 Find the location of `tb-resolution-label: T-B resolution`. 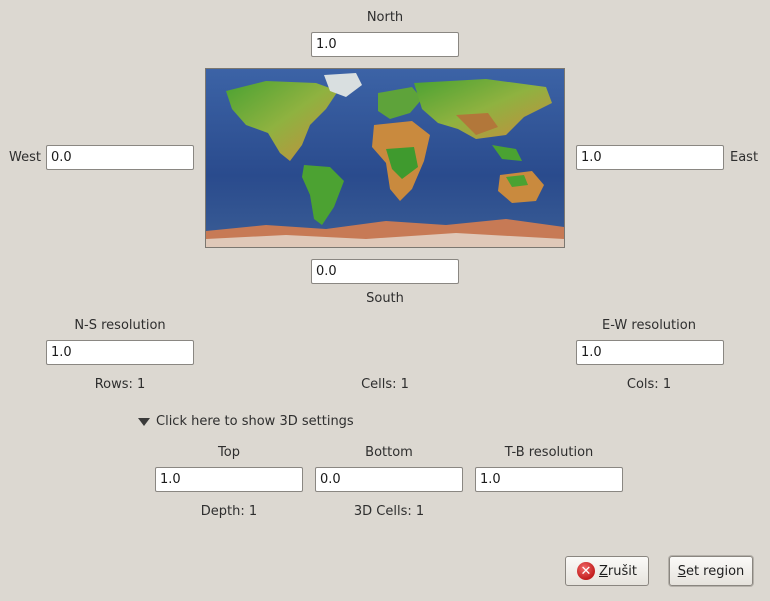

tb-resolution-label: T-B resolution is located at coordinates (549, 452).